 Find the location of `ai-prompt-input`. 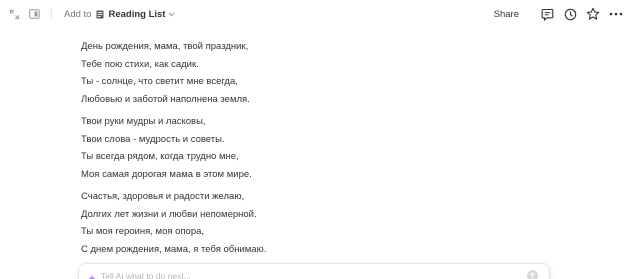

ai-prompt-input is located at coordinates (301, 274).